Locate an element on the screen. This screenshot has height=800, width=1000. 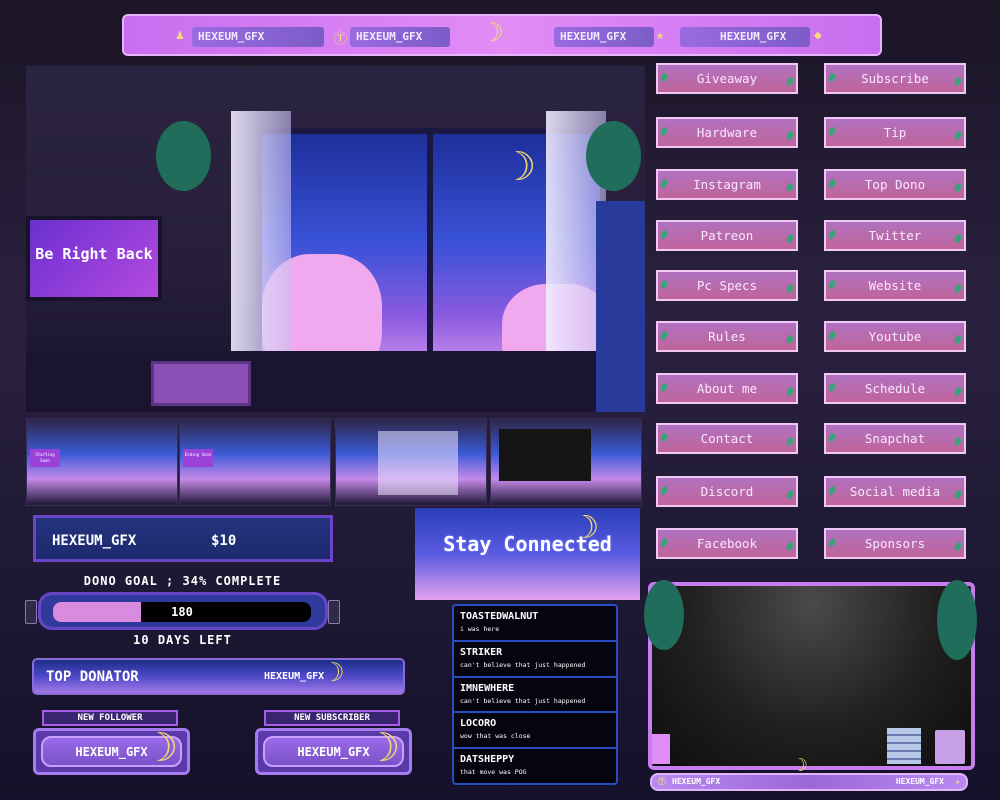
panel-pc-specs: Pc Specs is located at coordinates (727, 285).